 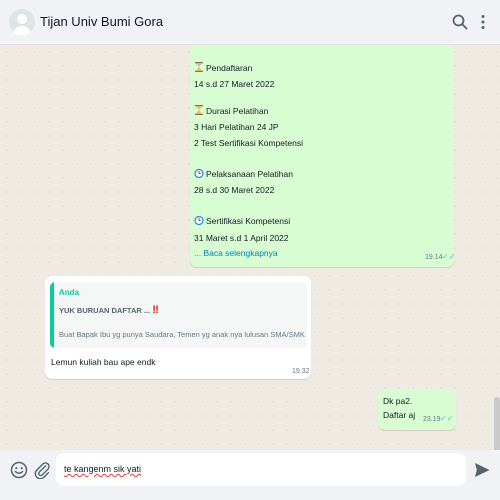 What do you see at coordinates (236, 253) in the screenshot?
I see `read-more-link: ... Baca selengkapnya` at bounding box center [236, 253].